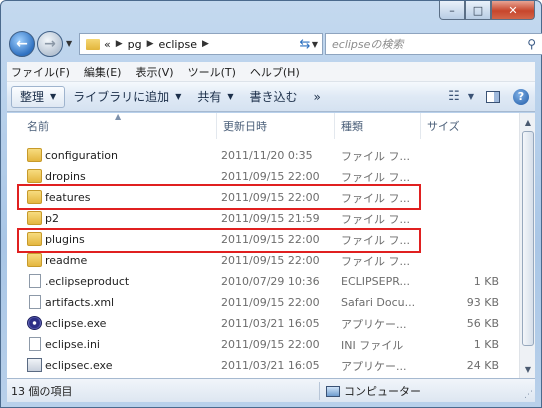  Describe the element at coordinates (107, 44) in the screenshot. I see `address-overflow: «` at that location.